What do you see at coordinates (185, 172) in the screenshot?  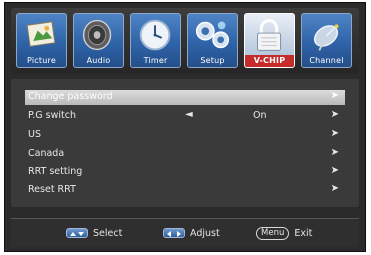 I see `menu-item-rrt-setting: RRT setting ➤` at bounding box center [185, 172].